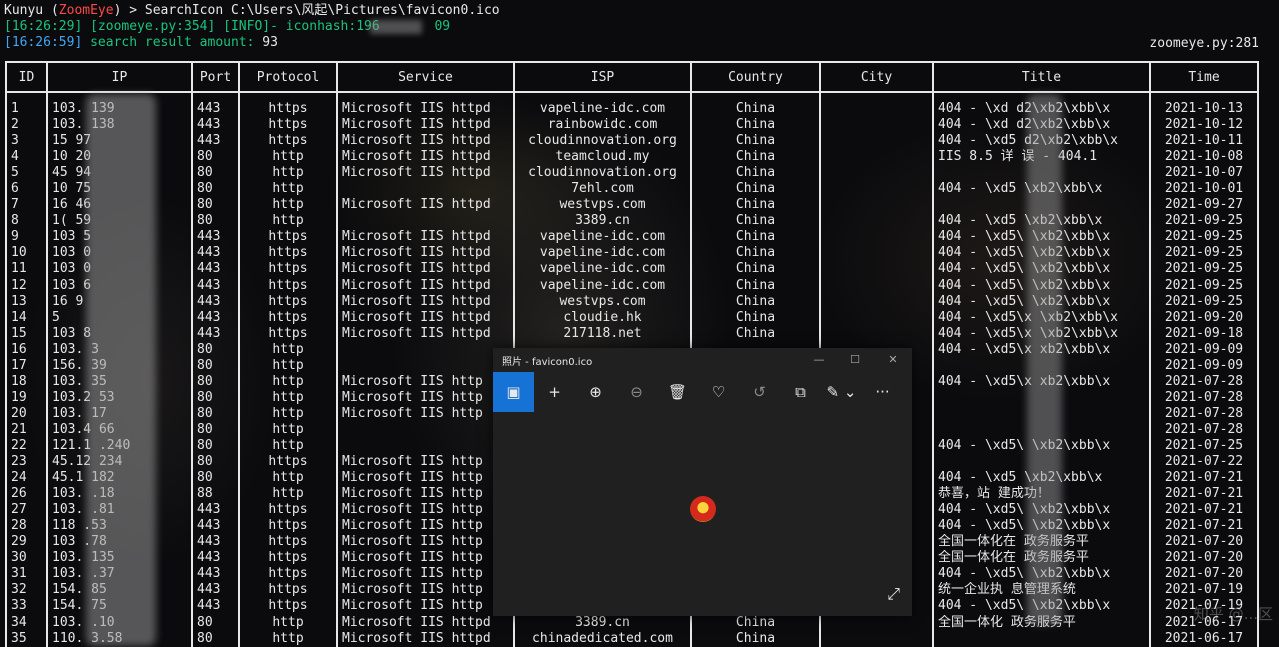 The image size is (1279, 647). What do you see at coordinates (121, 370) in the screenshot?
I see `ip-redaction` at bounding box center [121, 370].